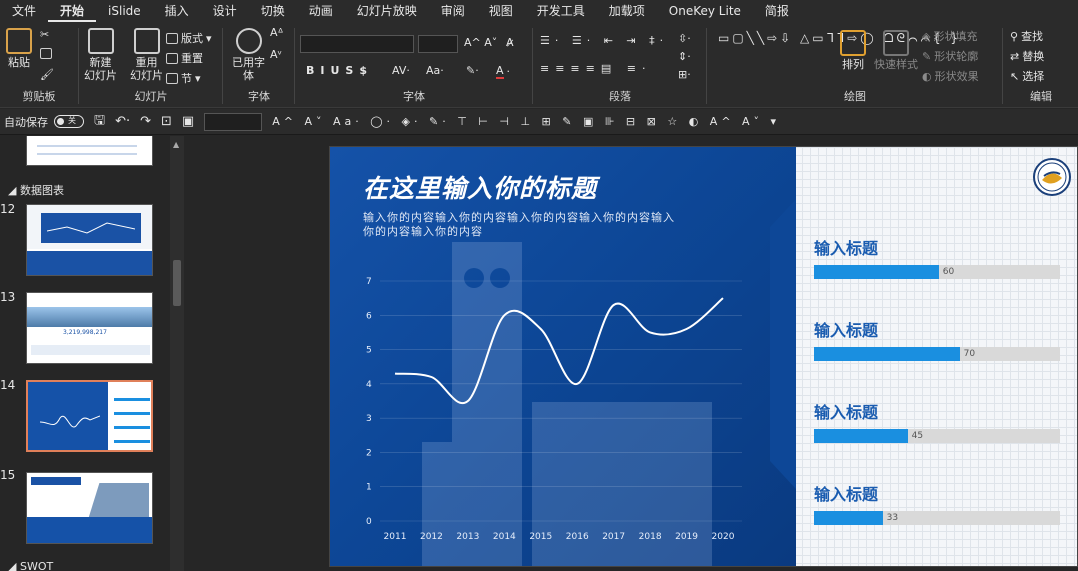 This screenshot has height=571, width=1078. What do you see at coordinates (453, 11) in the screenshot?
I see `menu-8: 审阅` at bounding box center [453, 11].